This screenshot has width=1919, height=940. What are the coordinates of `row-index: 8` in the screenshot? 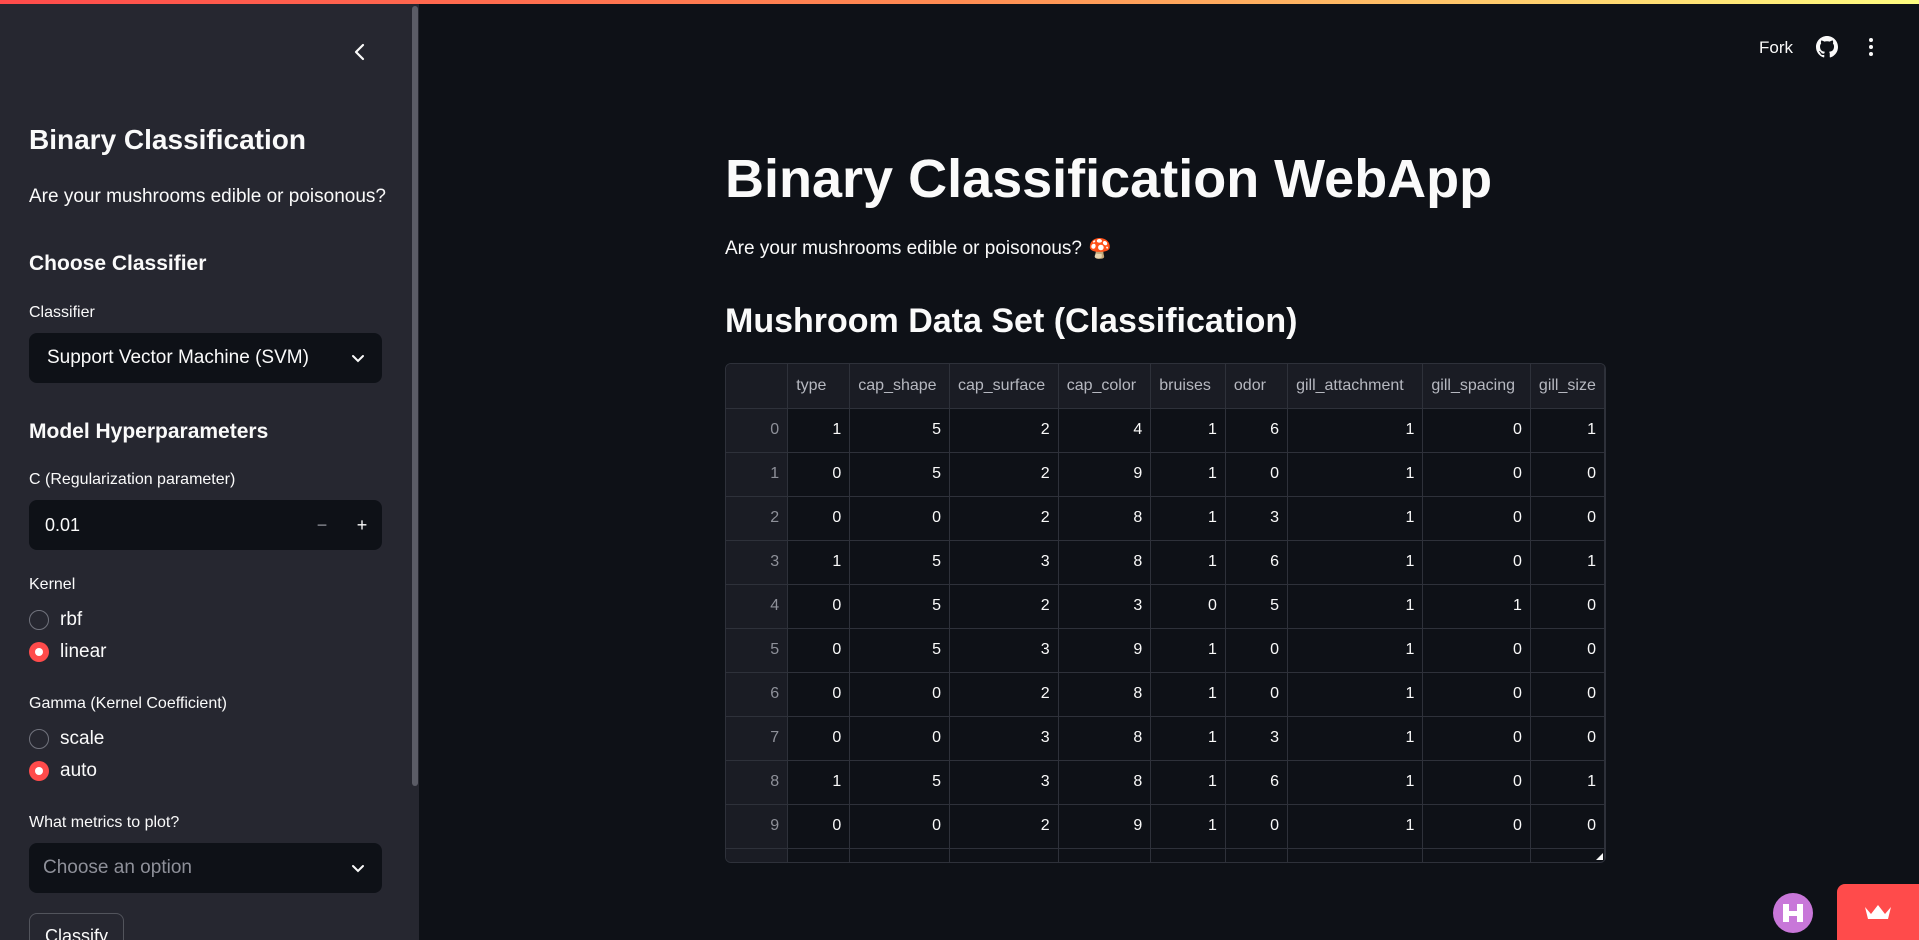 It's located at (757, 782).